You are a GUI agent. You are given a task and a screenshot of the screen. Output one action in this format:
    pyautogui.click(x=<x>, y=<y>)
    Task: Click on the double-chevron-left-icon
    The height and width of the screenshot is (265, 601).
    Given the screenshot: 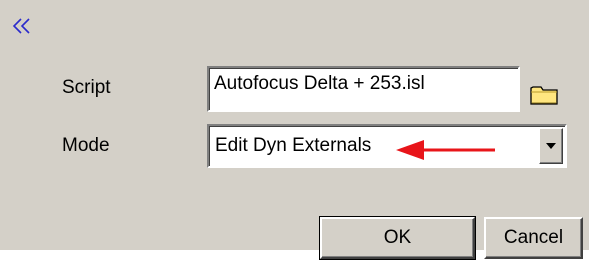 What is the action you would take?
    pyautogui.click(x=21, y=26)
    